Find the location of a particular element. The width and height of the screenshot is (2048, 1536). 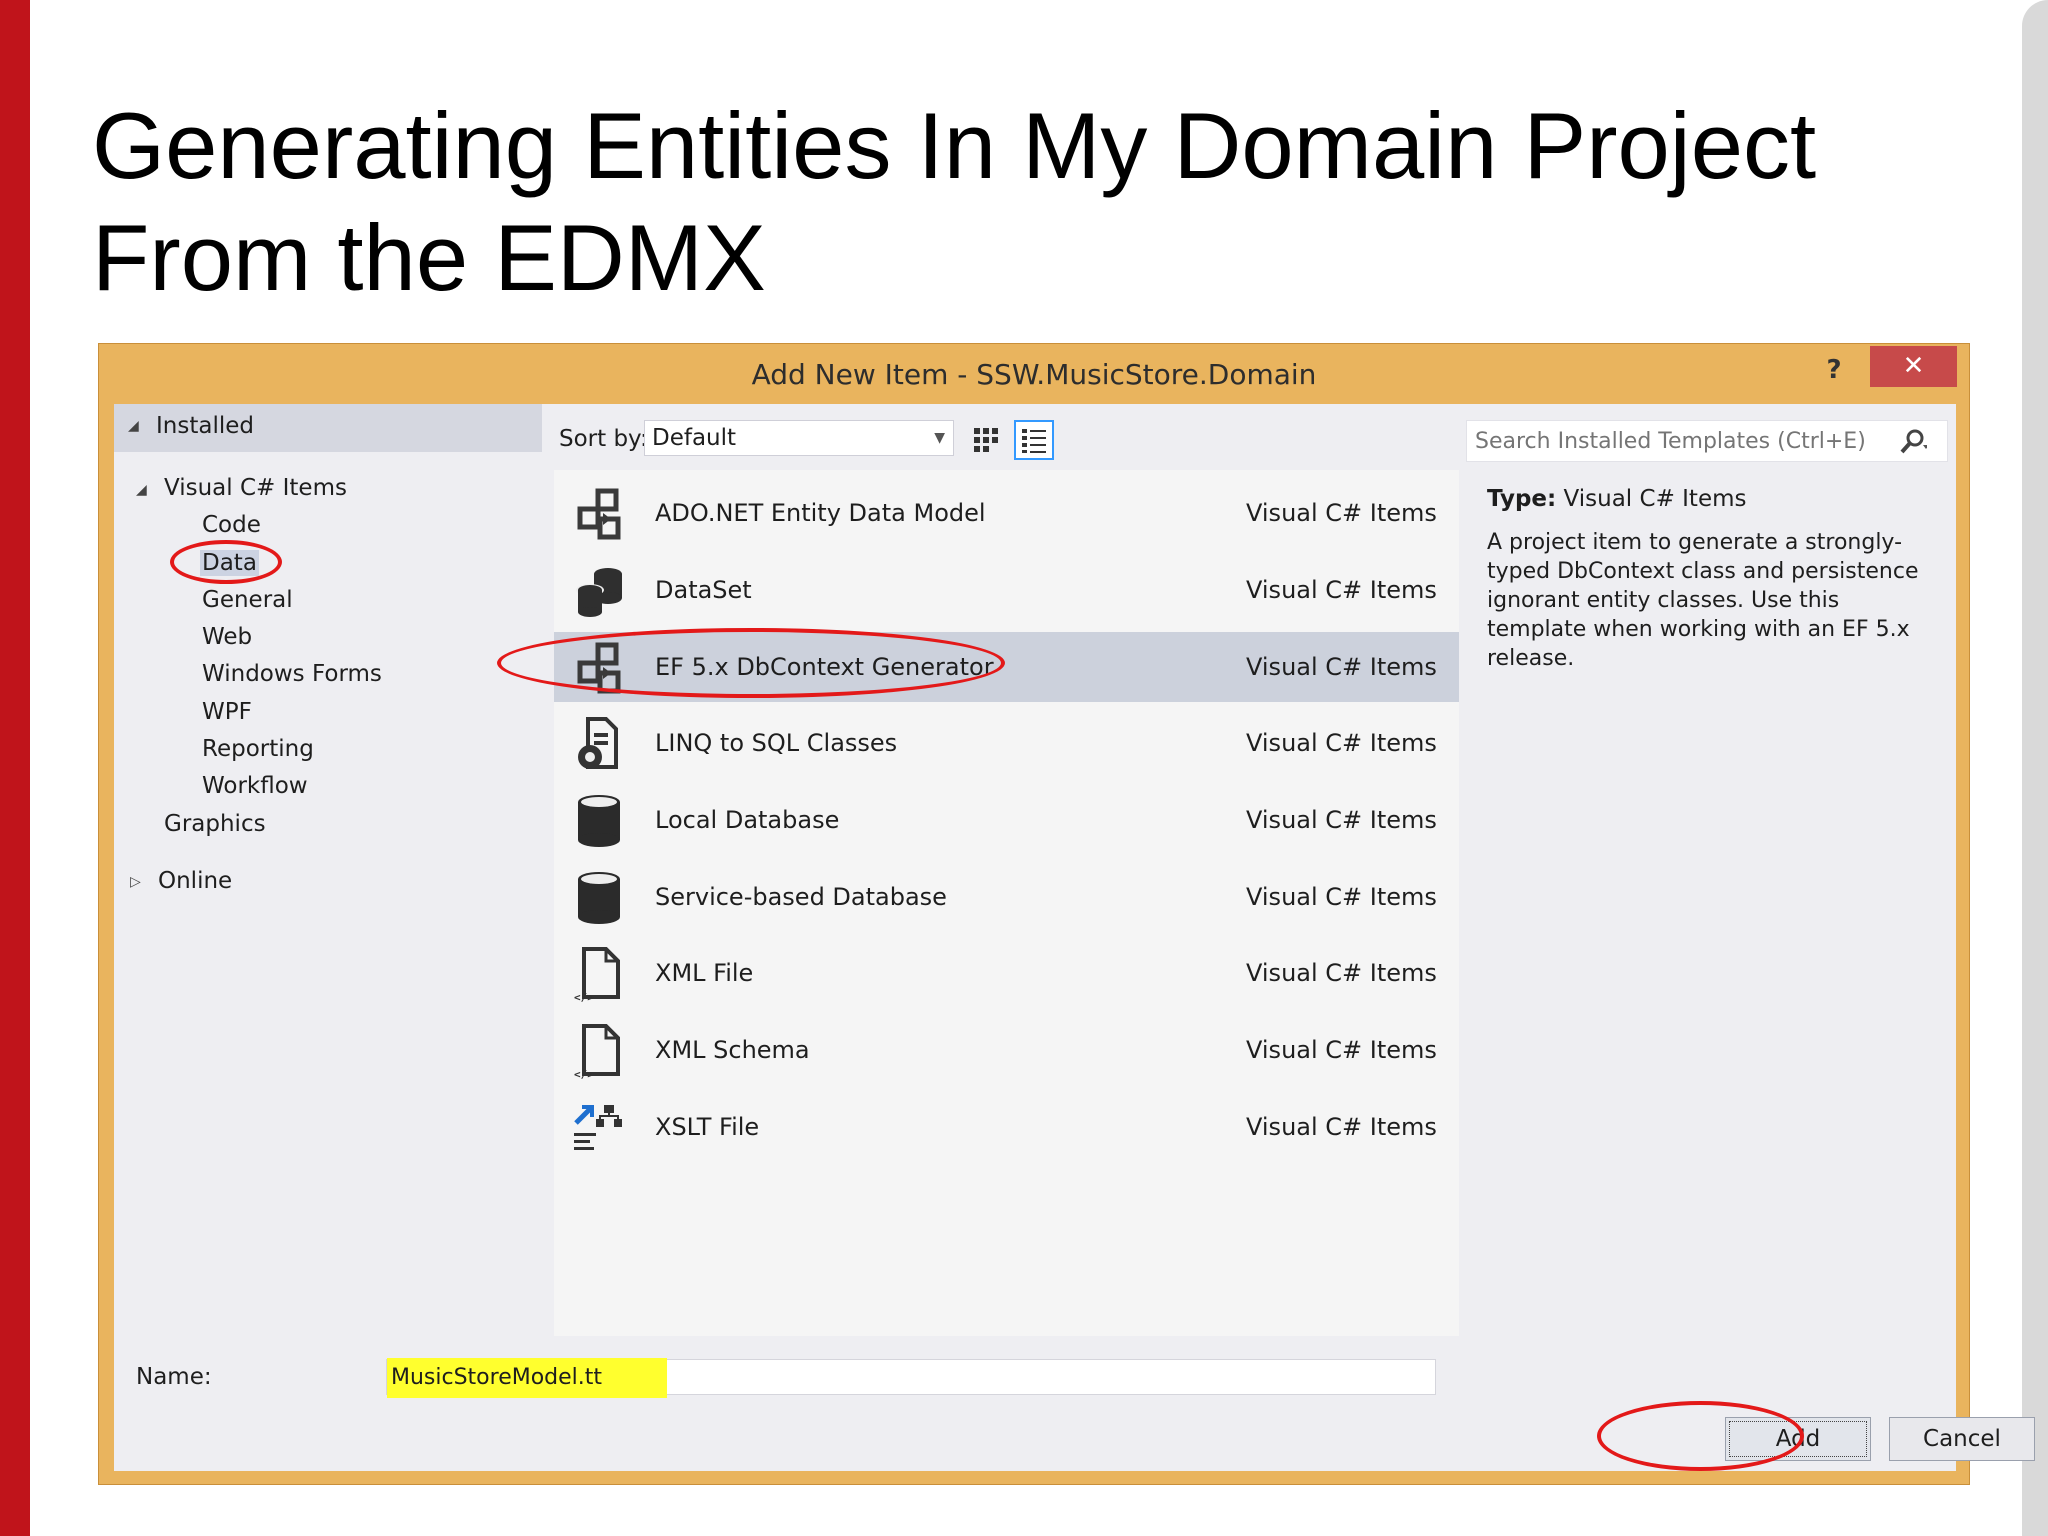

chevron-down-icon: ▼ is located at coordinates (939, 438).